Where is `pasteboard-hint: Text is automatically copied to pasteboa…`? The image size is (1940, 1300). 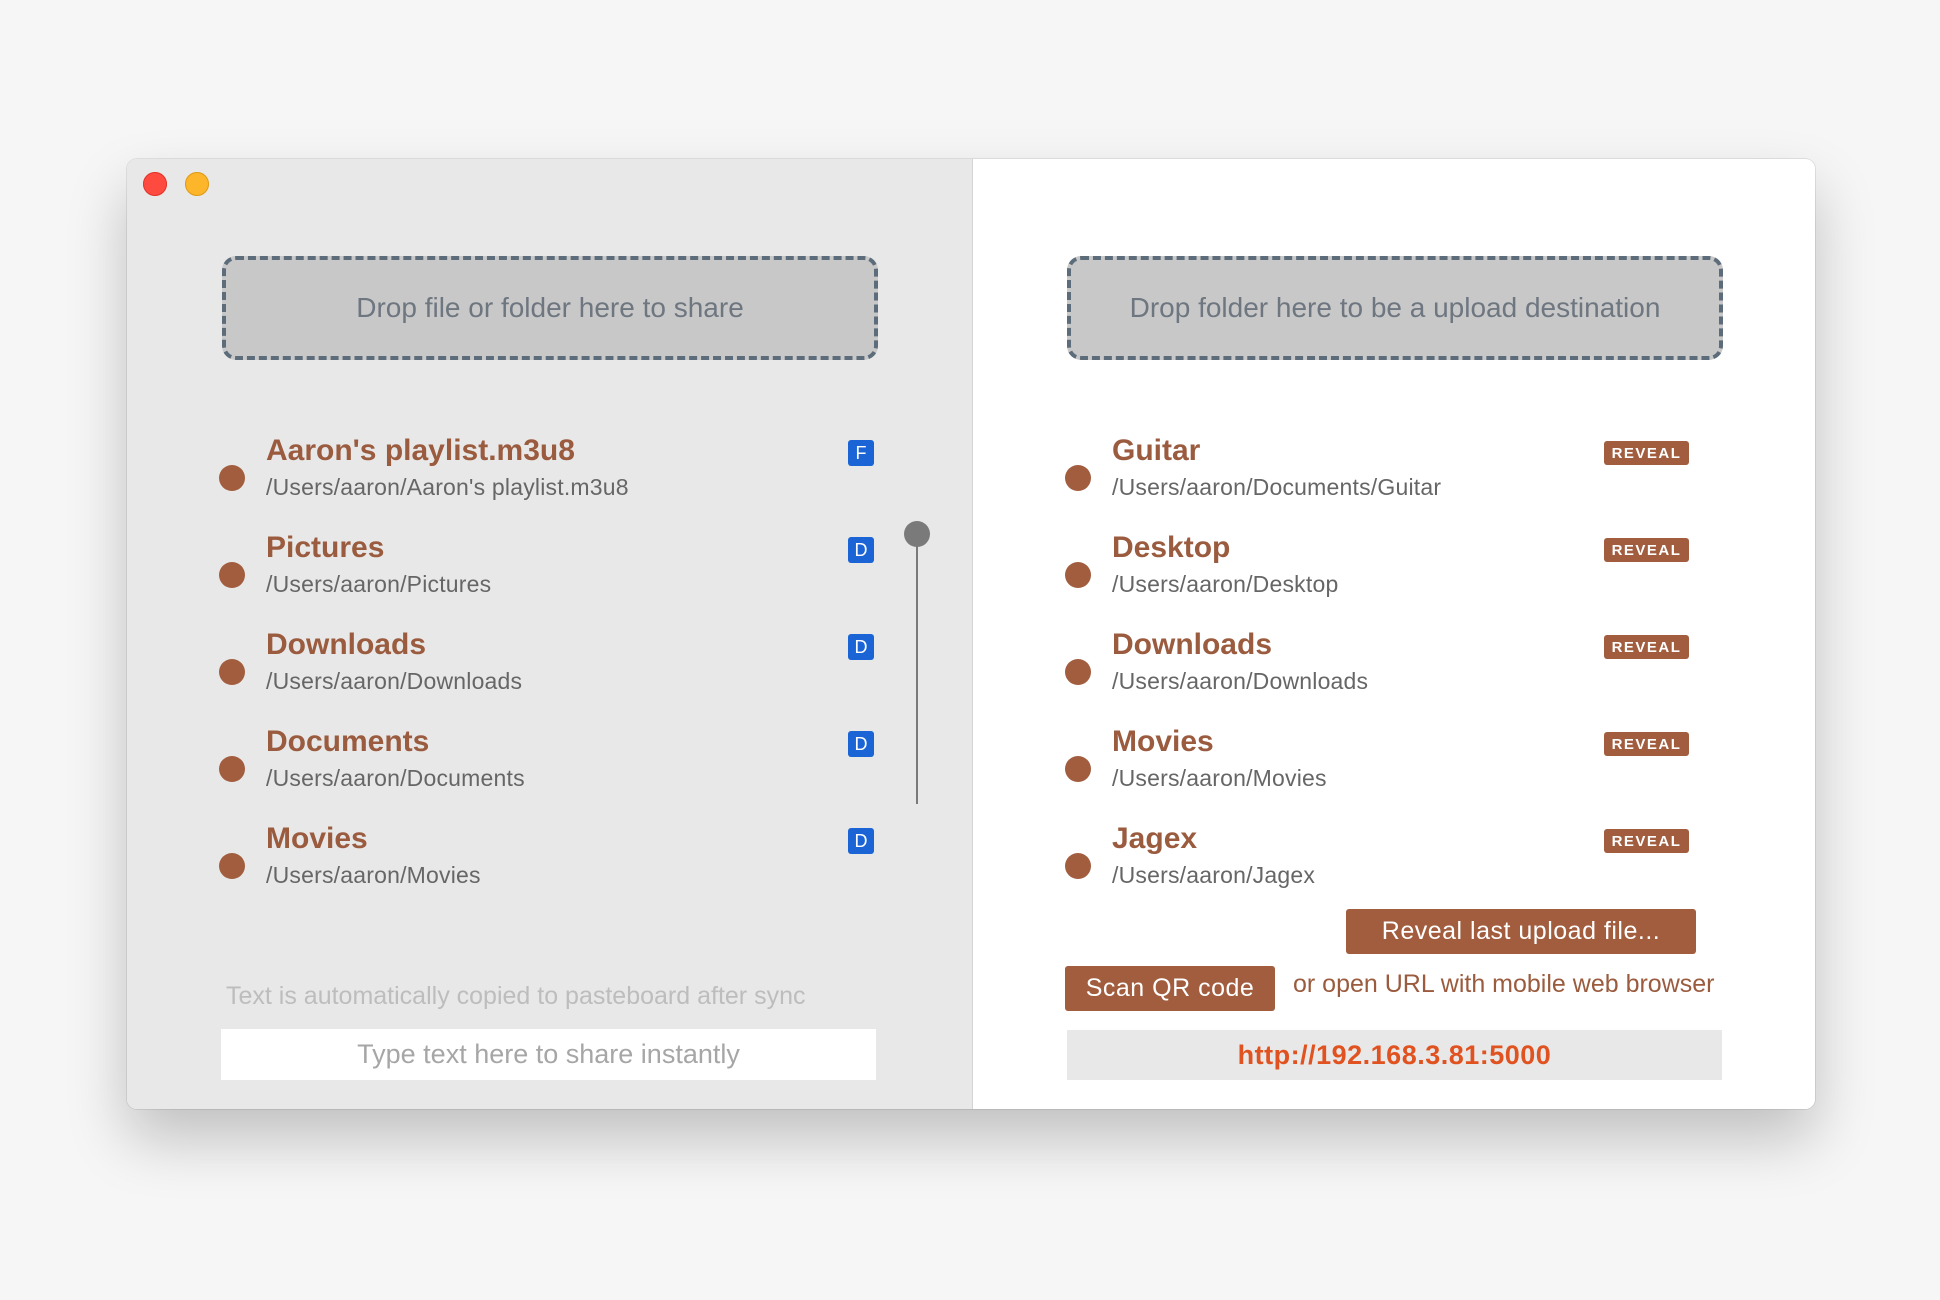
pasteboard-hint: Text is automatically copied to pasteboa… is located at coordinates (516, 996).